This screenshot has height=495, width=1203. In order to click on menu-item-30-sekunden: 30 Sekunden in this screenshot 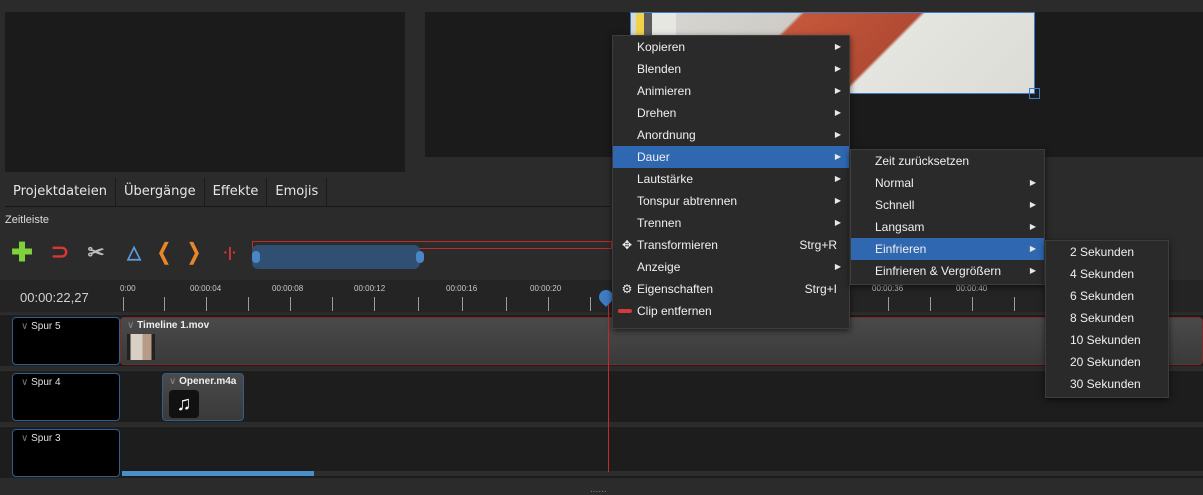, I will do `click(1107, 384)`.